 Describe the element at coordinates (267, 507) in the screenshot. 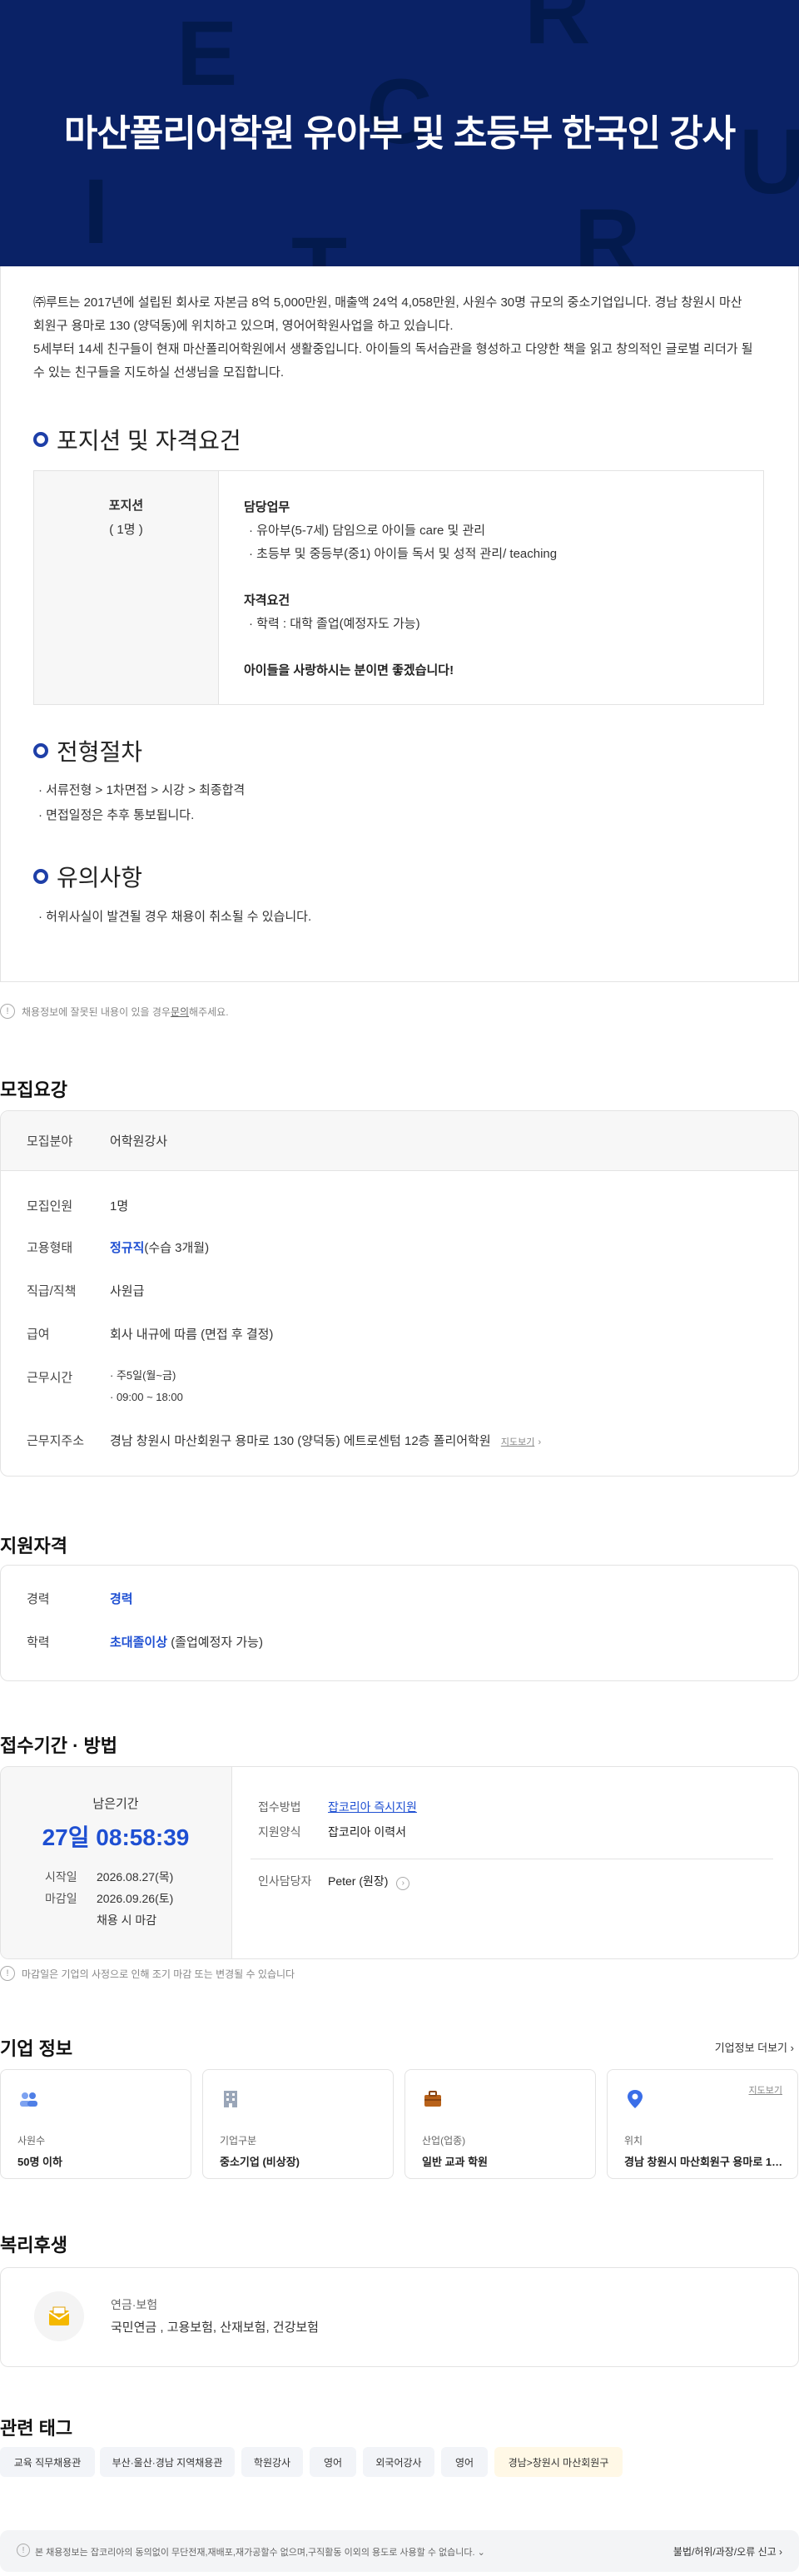

I see `duty-heading: 담당업무` at that location.